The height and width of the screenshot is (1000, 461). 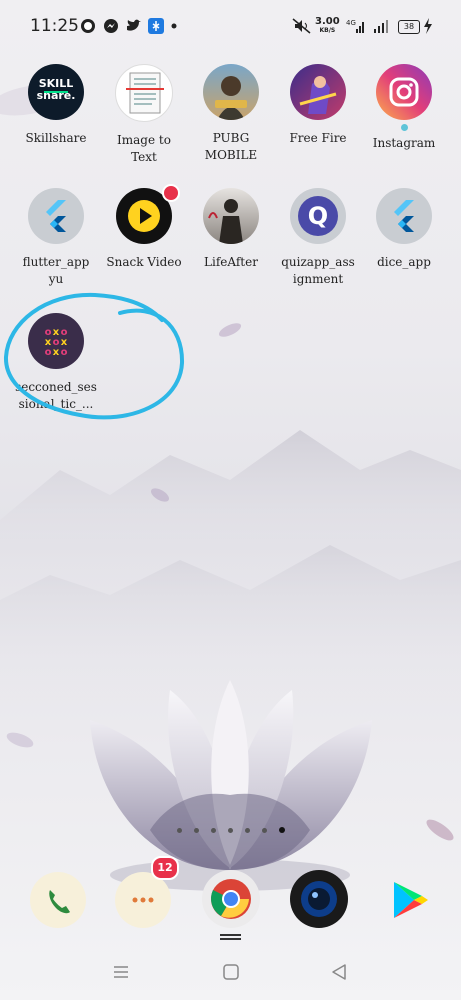 I want to click on whatsapp-icon, so click(x=88, y=26).